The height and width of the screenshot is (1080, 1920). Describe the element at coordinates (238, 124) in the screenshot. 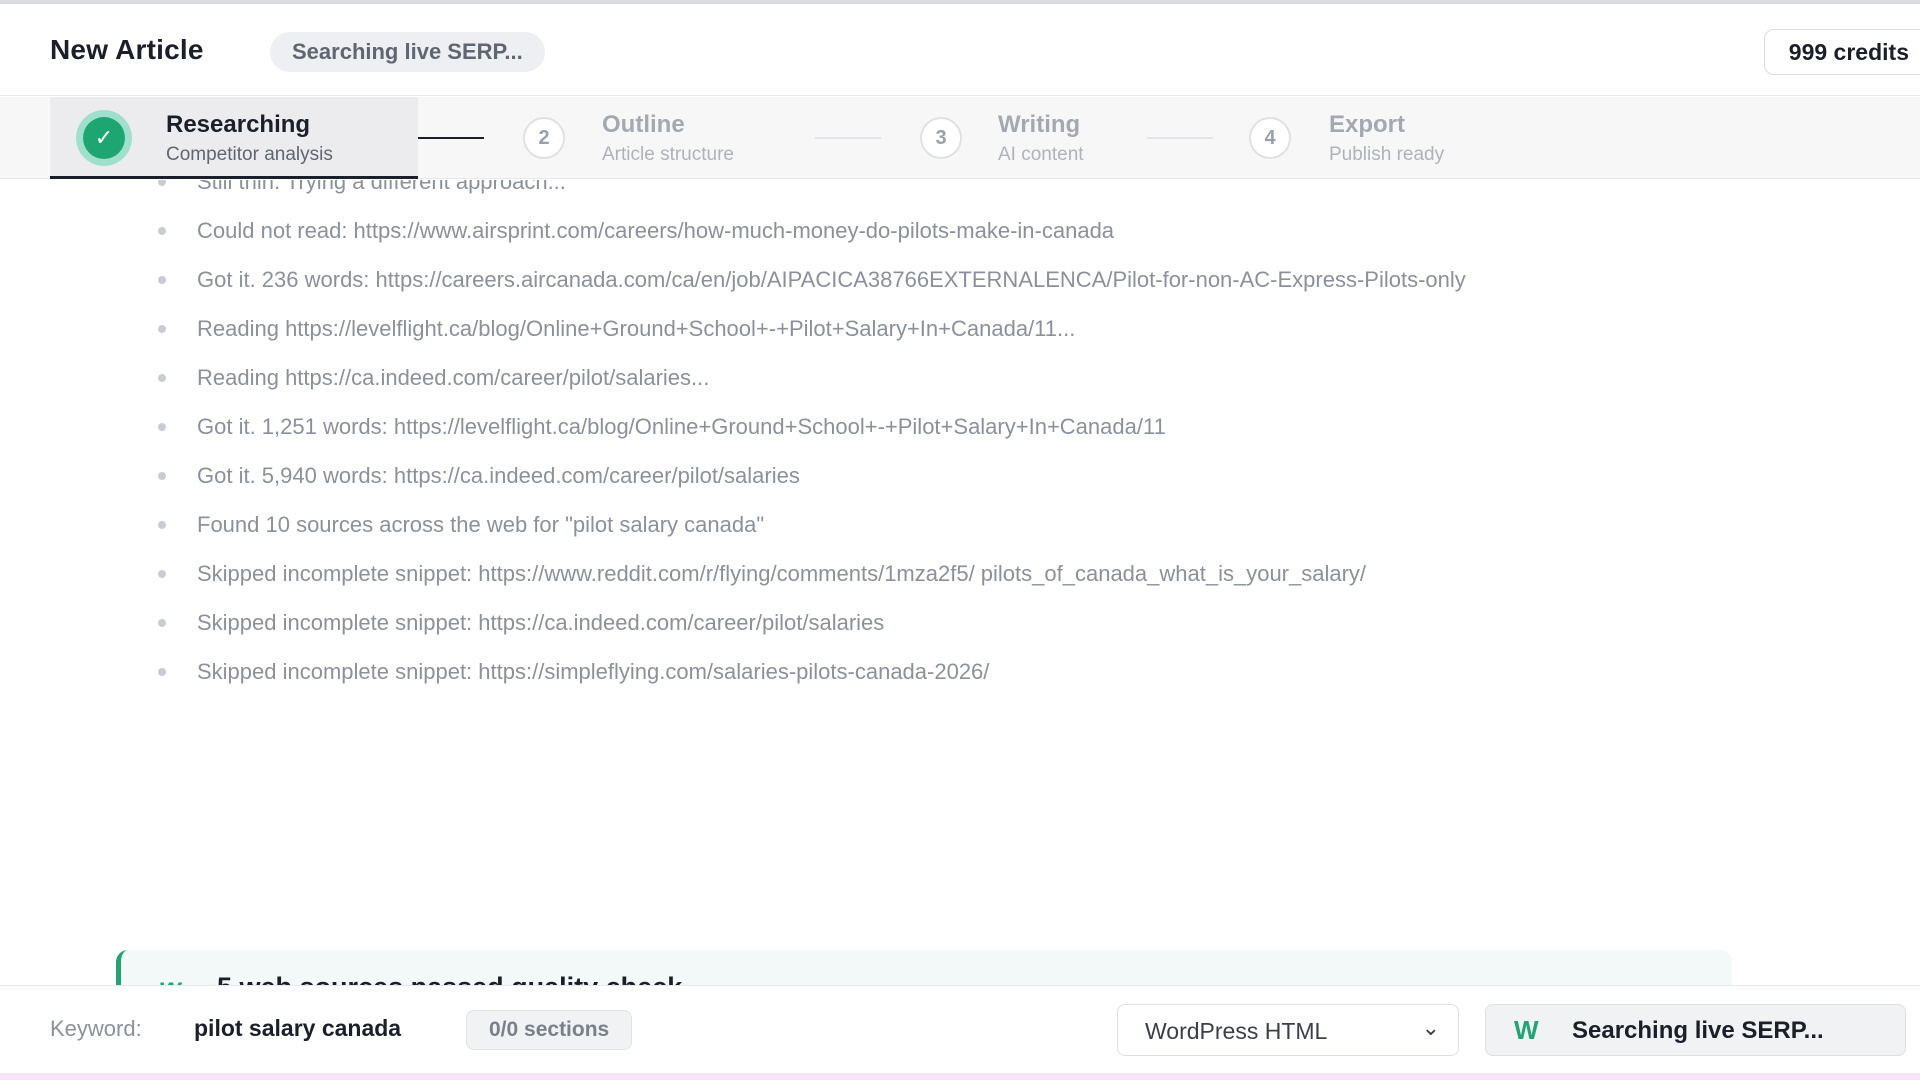

I see `step-title: Researching` at that location.